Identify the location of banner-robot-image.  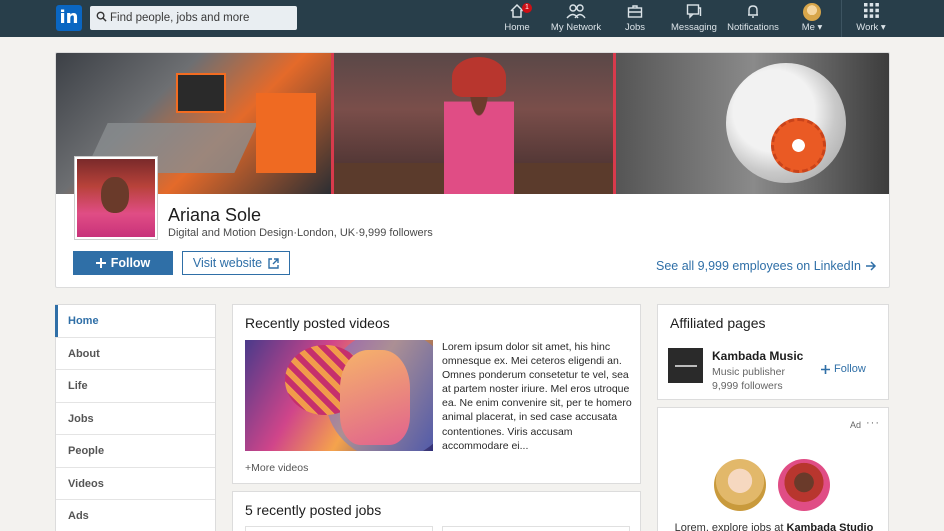
(752, 123).